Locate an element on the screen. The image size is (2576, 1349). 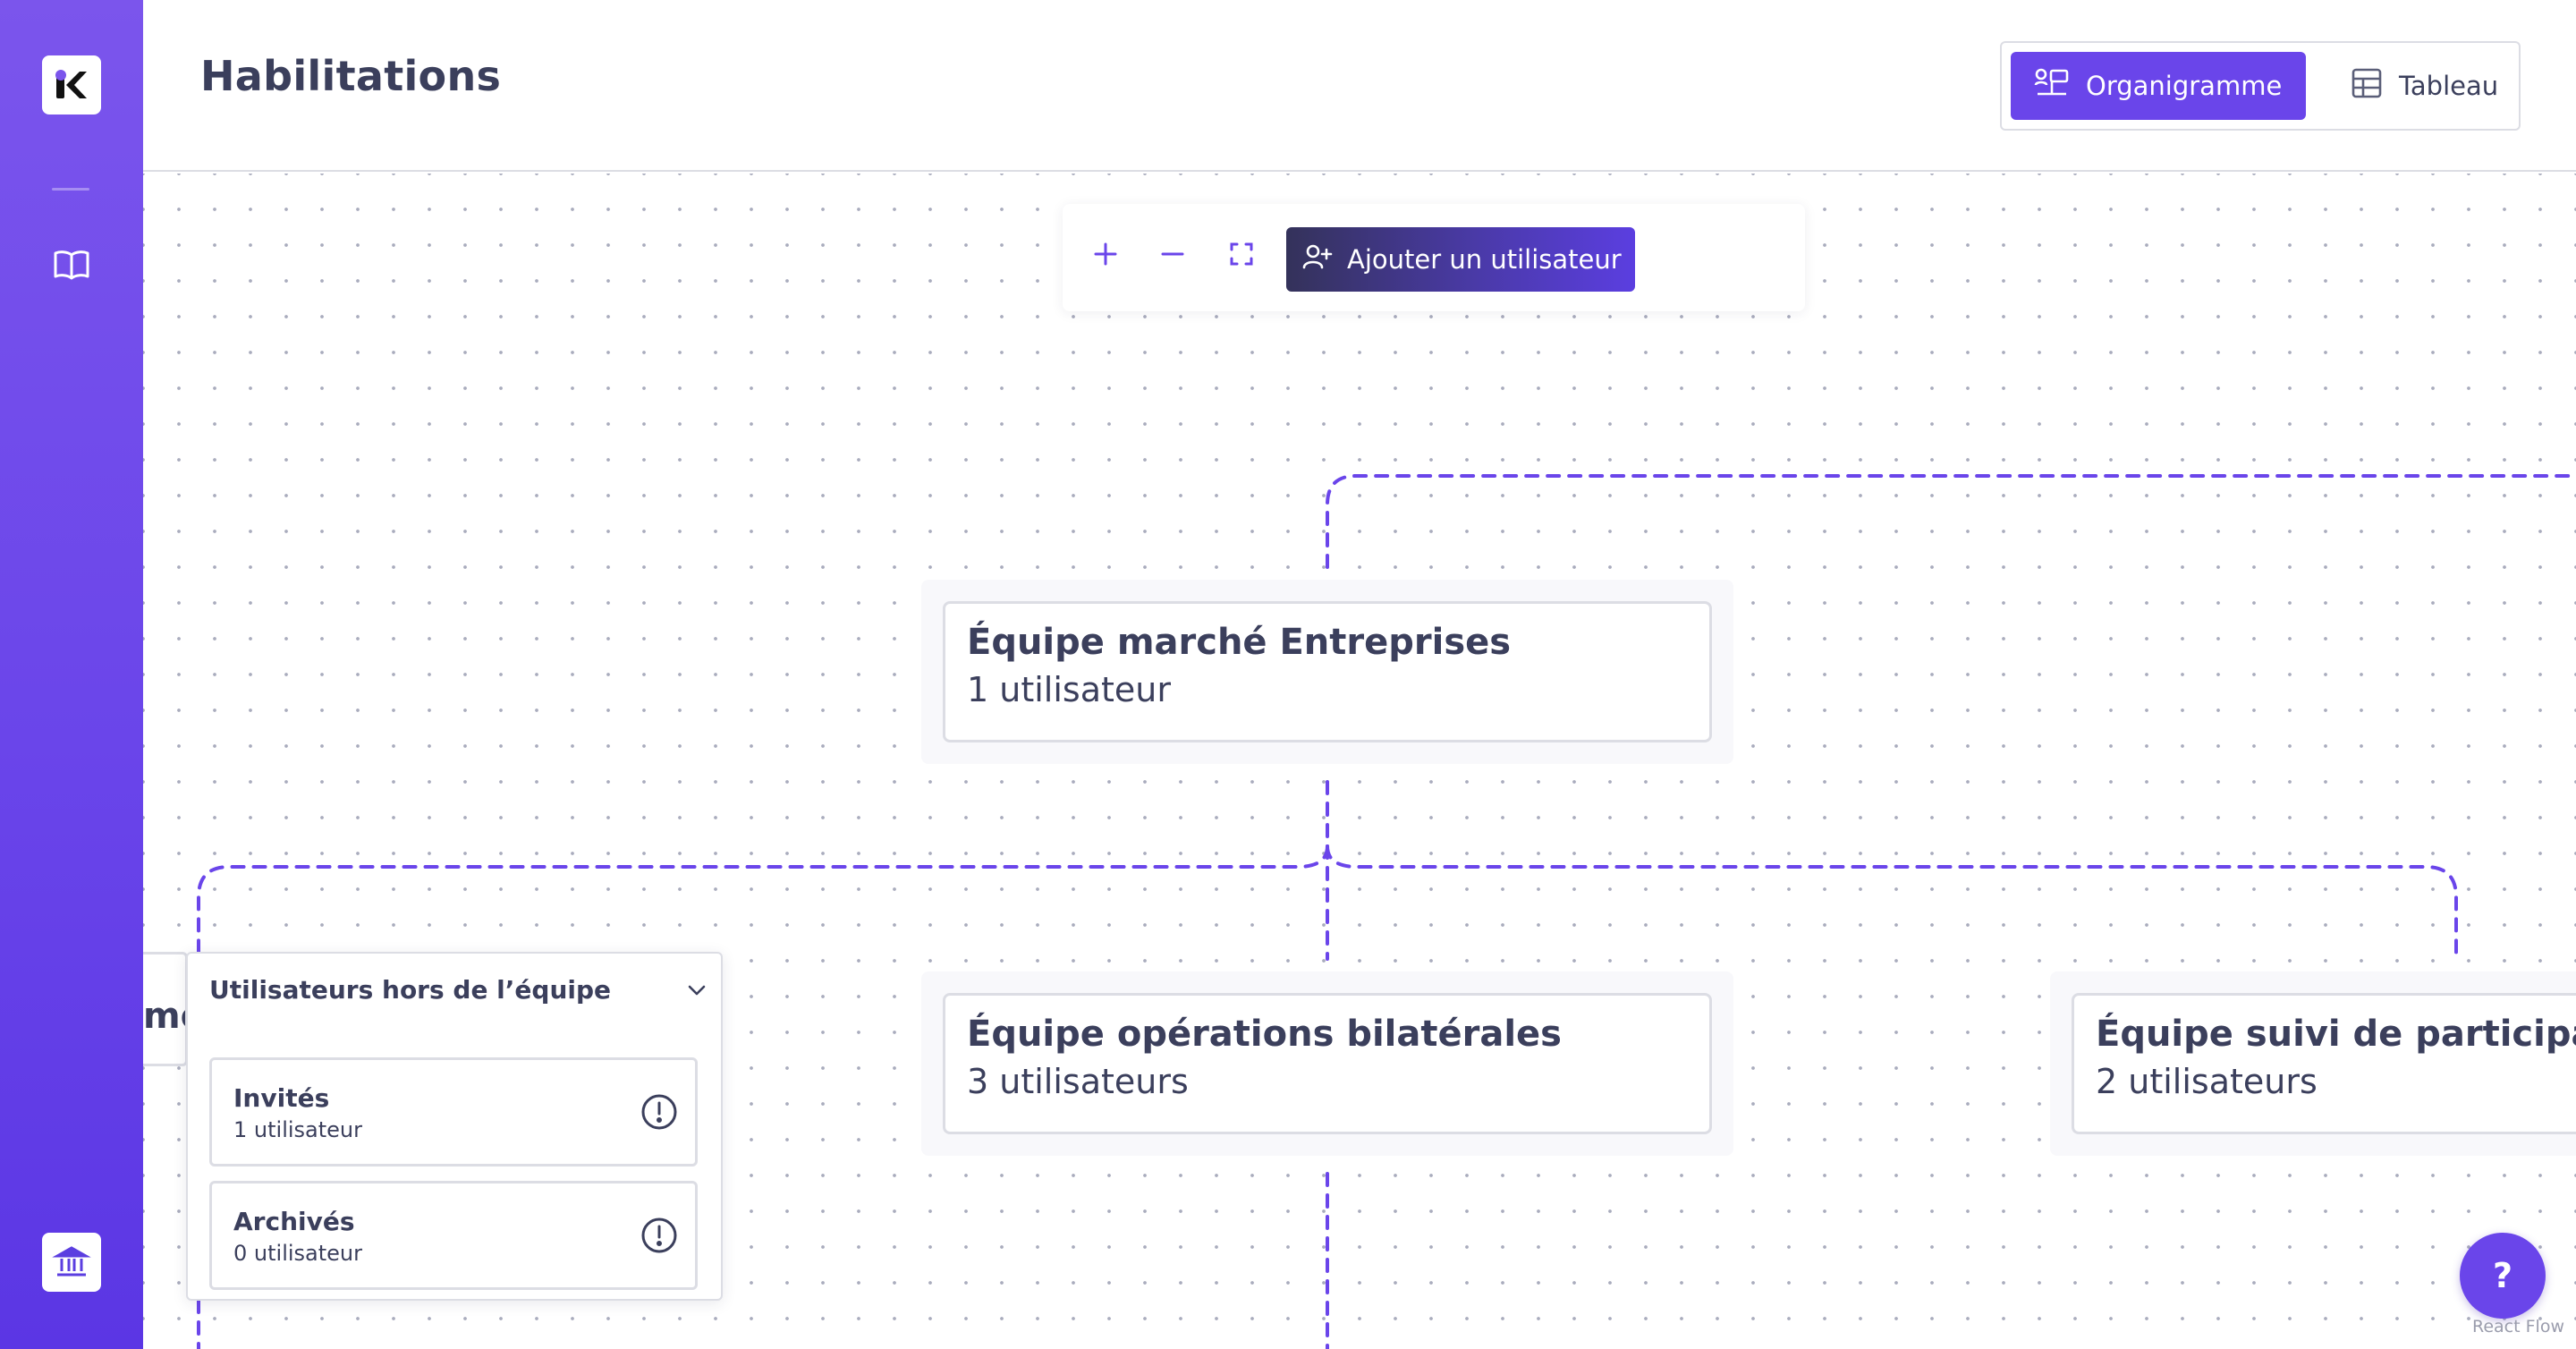
fit-view-icon is located at coordinates (1241, 256).